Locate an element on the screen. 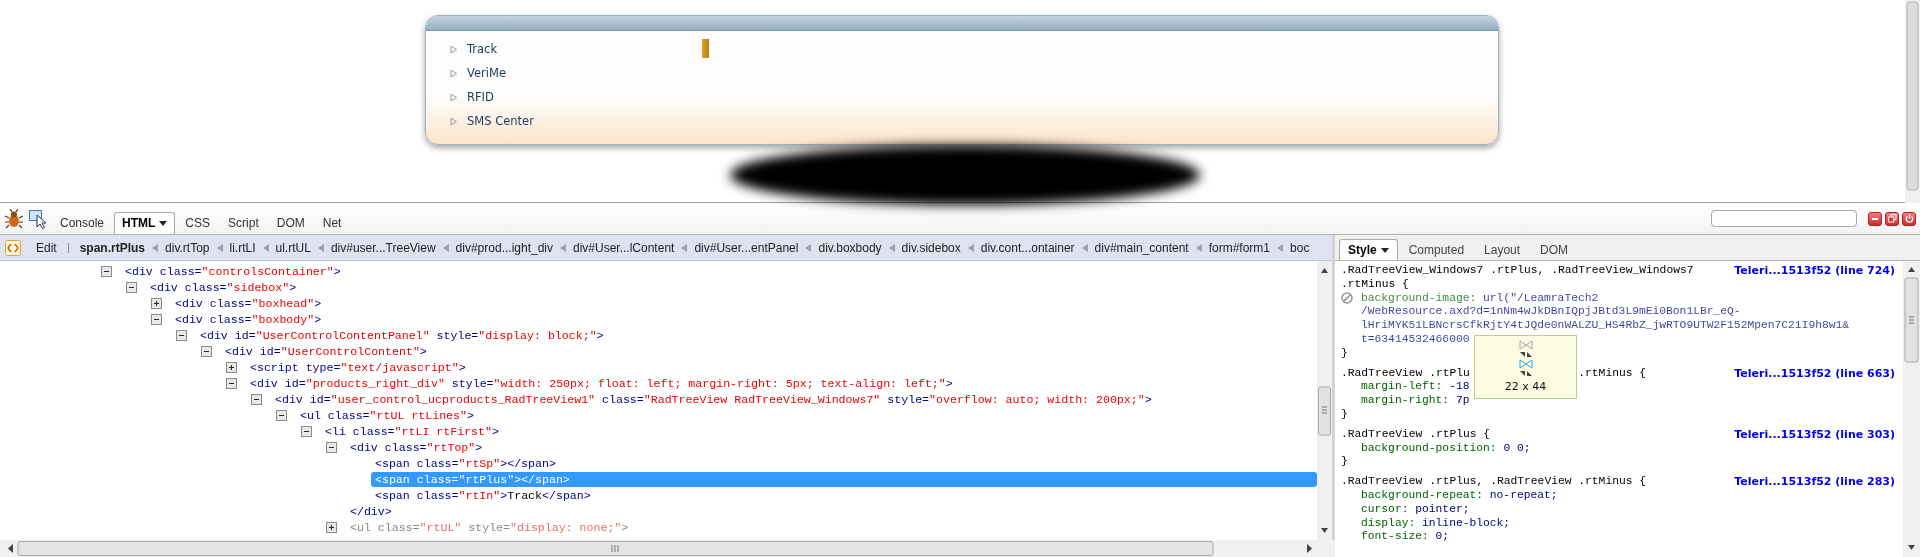 The width and height of the screenshot is (1920, 557). panel-tab: Computed is located at coordinates (1436, 249).